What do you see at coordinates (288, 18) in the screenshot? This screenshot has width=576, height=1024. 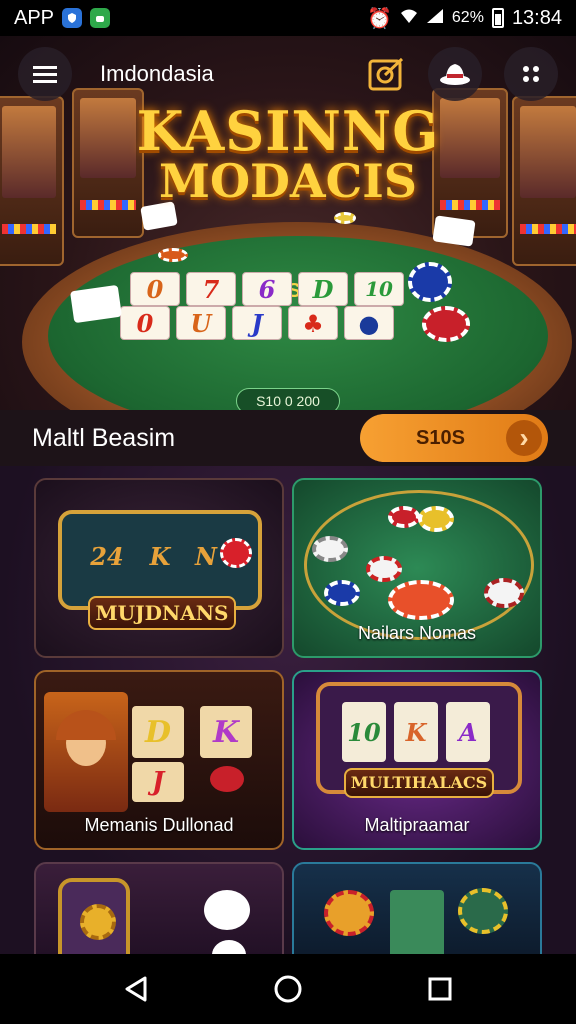 I see `status-bar: APP ⏰ 62% 13:84` at bounding box center [288, 18].